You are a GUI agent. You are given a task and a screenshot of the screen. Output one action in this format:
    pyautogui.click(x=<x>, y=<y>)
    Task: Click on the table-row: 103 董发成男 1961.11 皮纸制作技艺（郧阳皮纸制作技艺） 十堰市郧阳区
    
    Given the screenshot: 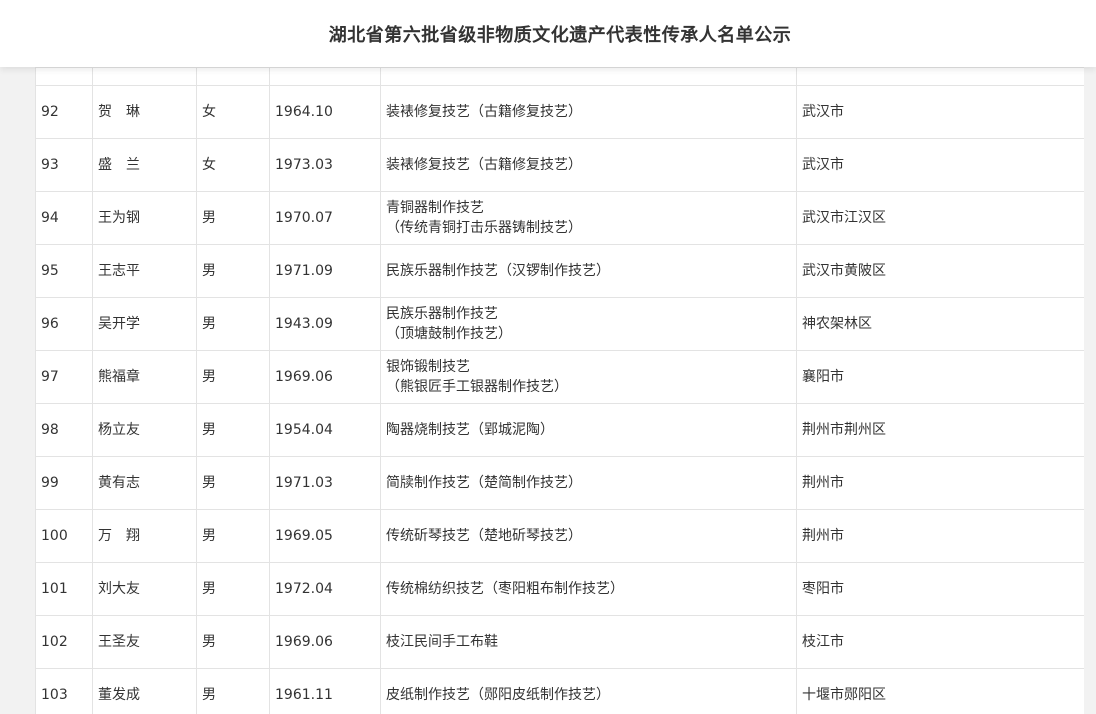 What is the action you would take?
    pyautogui.click(x=559, y=691)
    